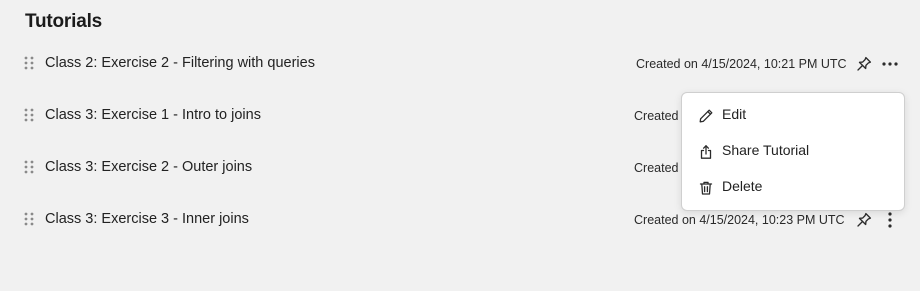  I want to click on menu-item-delete: Delete, so click(793, 187).